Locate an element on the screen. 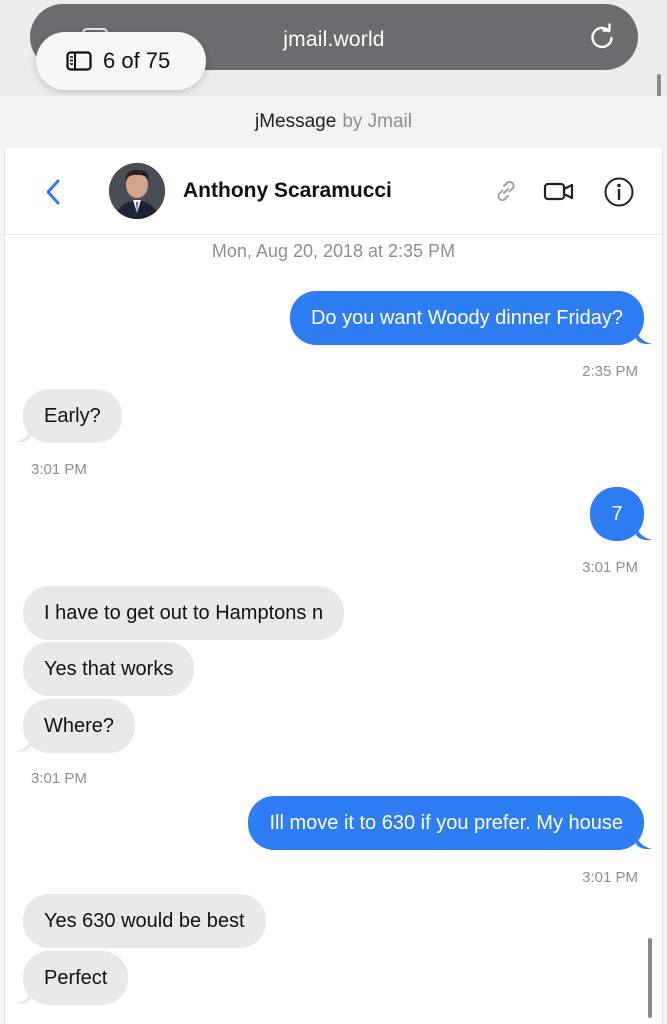  message-timestamp: 2:35 PM is located at coordinates (610, 371).